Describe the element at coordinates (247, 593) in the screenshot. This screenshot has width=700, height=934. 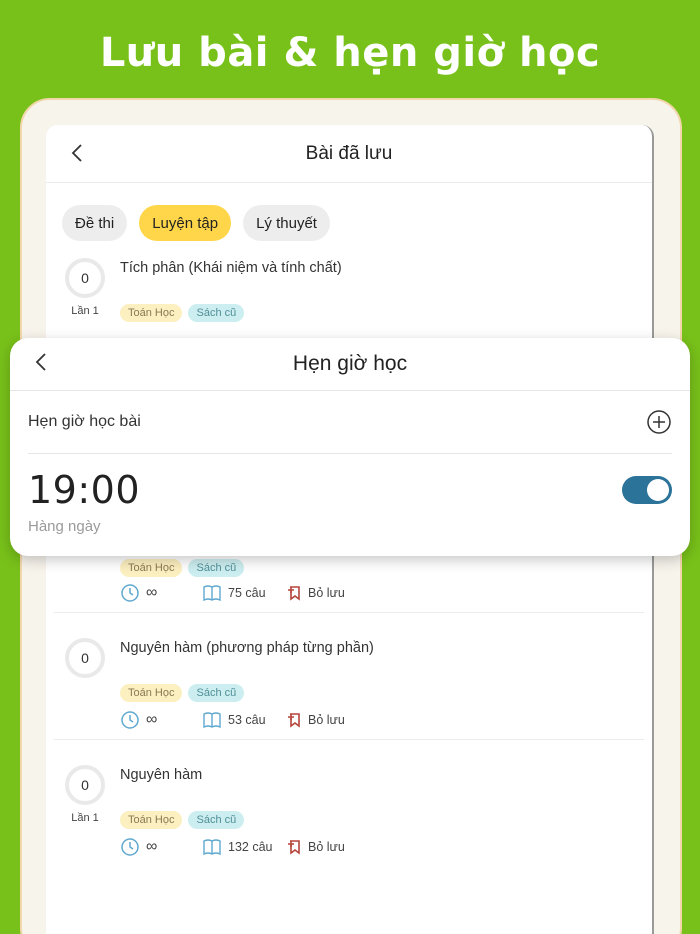
I see `question-count-value: 75 câu` at that location.